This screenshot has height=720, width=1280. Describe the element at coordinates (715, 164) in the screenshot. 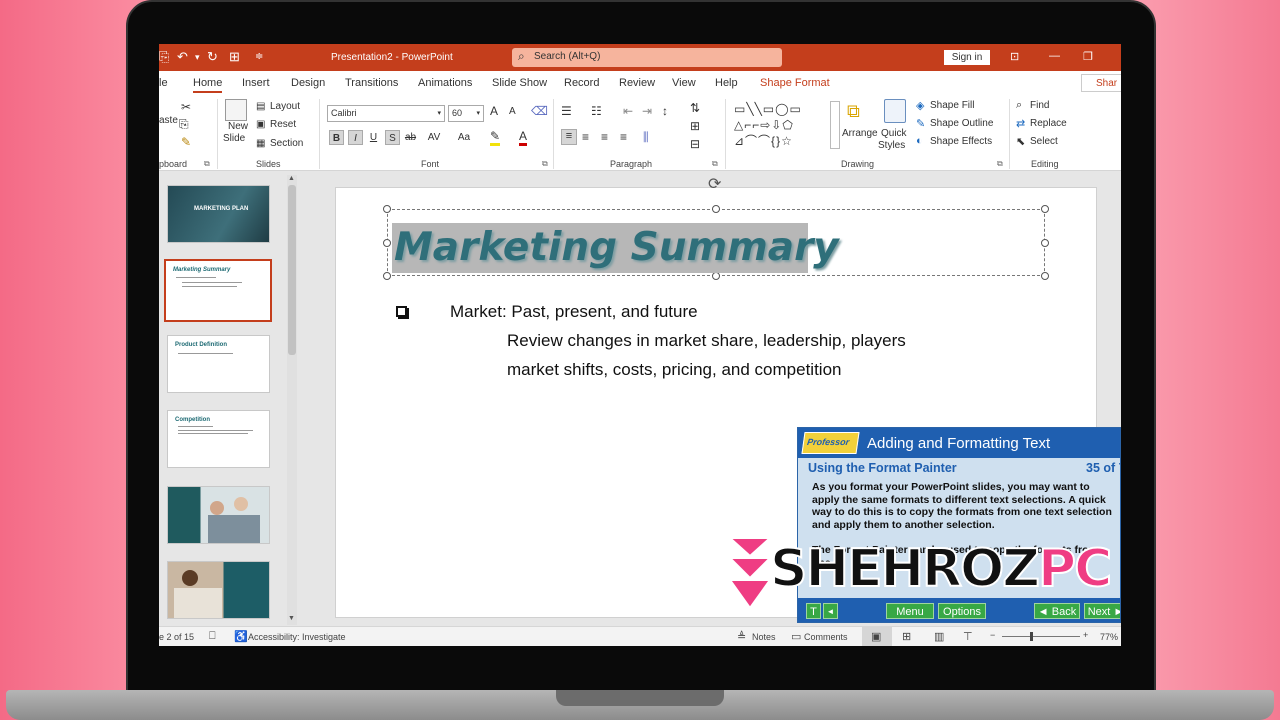

I see `paragraph-launcher-icon: ⧉` at that location.